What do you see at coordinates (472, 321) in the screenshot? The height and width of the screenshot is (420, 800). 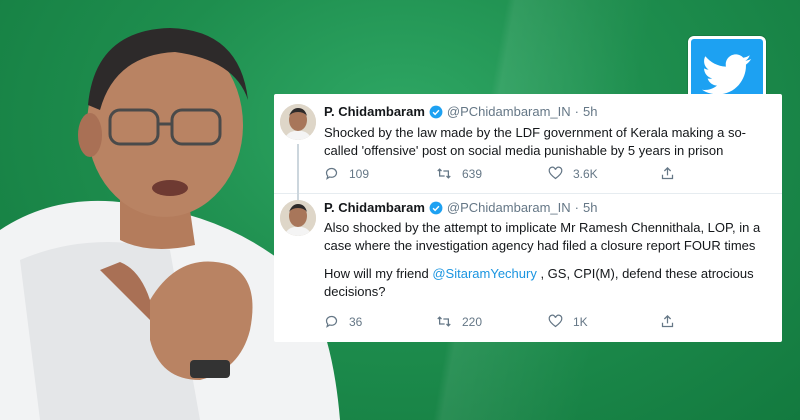 I see `retweet-count: 220` at bounding box center [472, 321].